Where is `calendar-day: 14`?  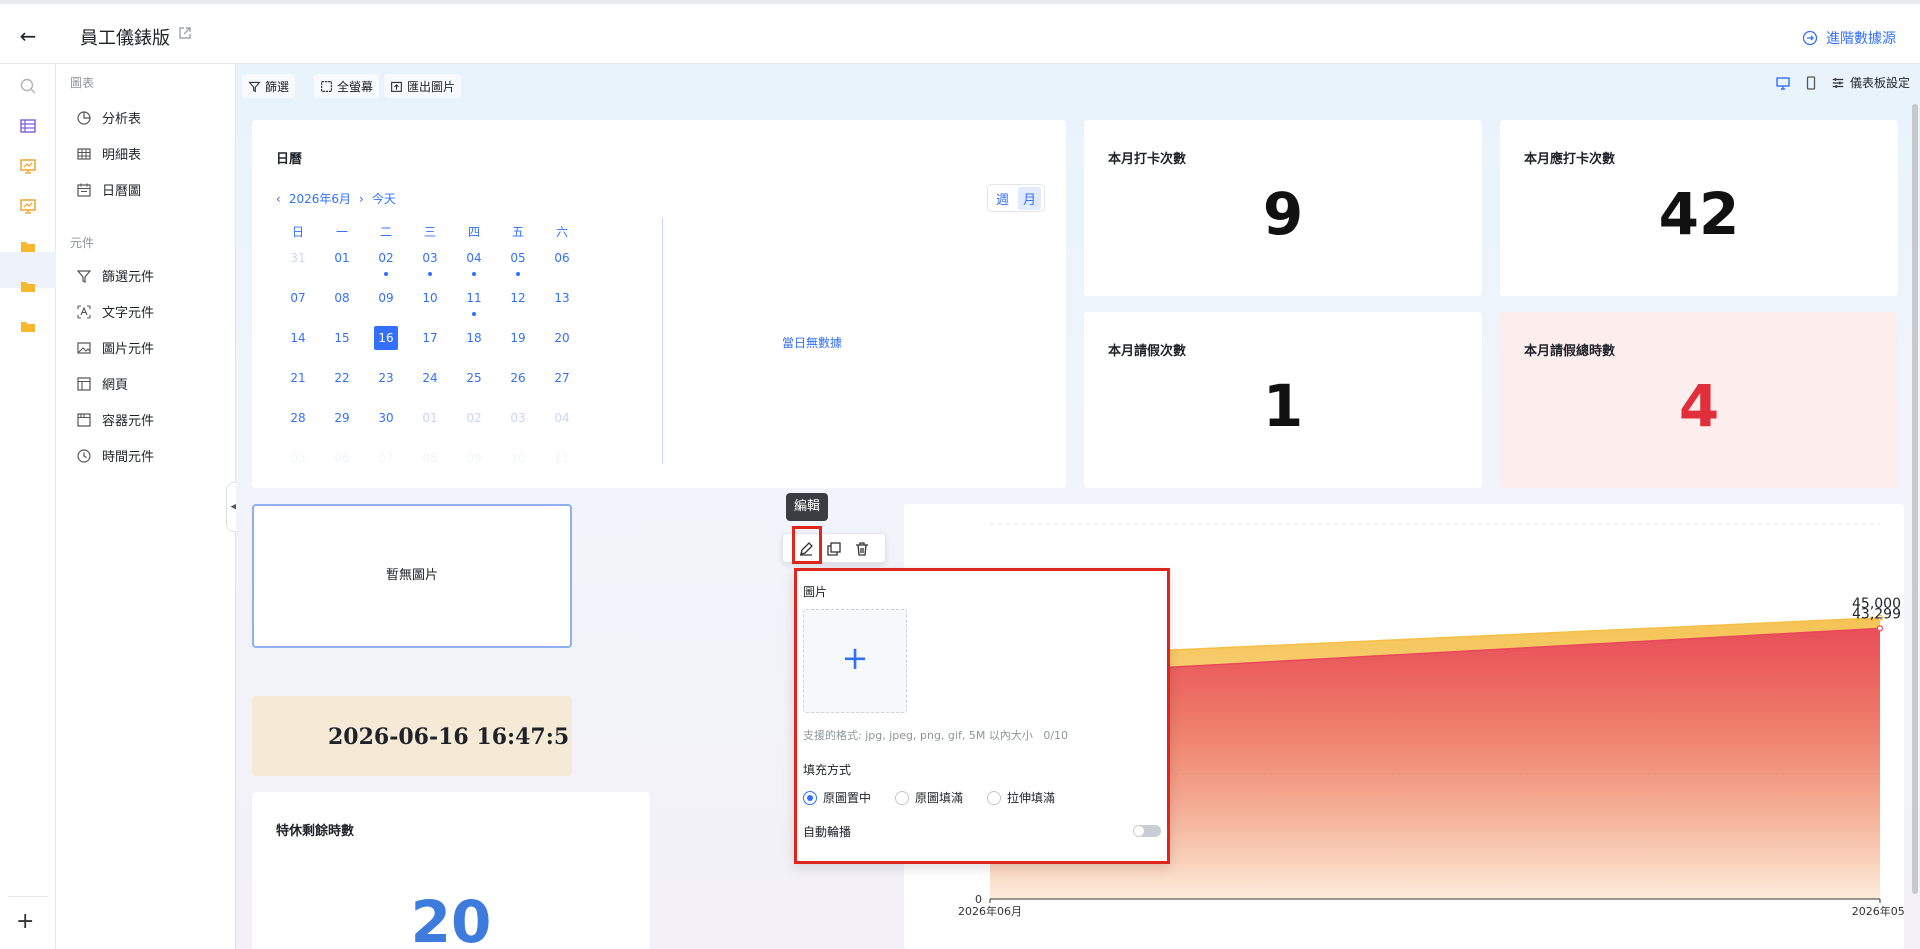 calendar-day: 14 is located at coordinates (298, 346).